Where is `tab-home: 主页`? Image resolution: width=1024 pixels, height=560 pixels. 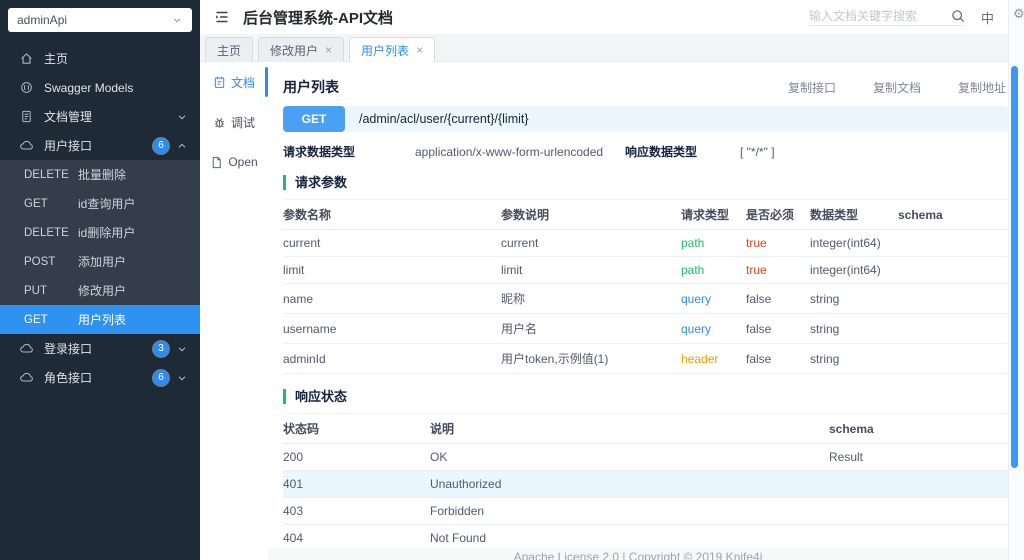
tab-home: 主页 is located at coordinates (229, 49).